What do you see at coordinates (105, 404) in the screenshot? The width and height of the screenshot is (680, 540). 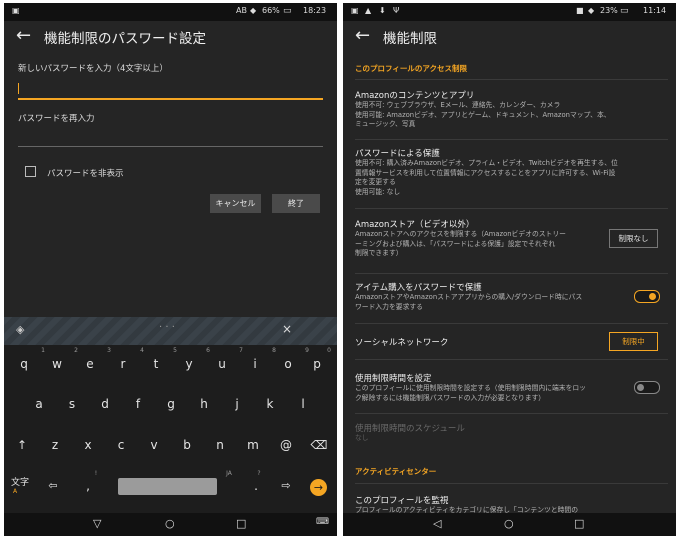 I see `key-d: d` at bounding box center [105, 404].